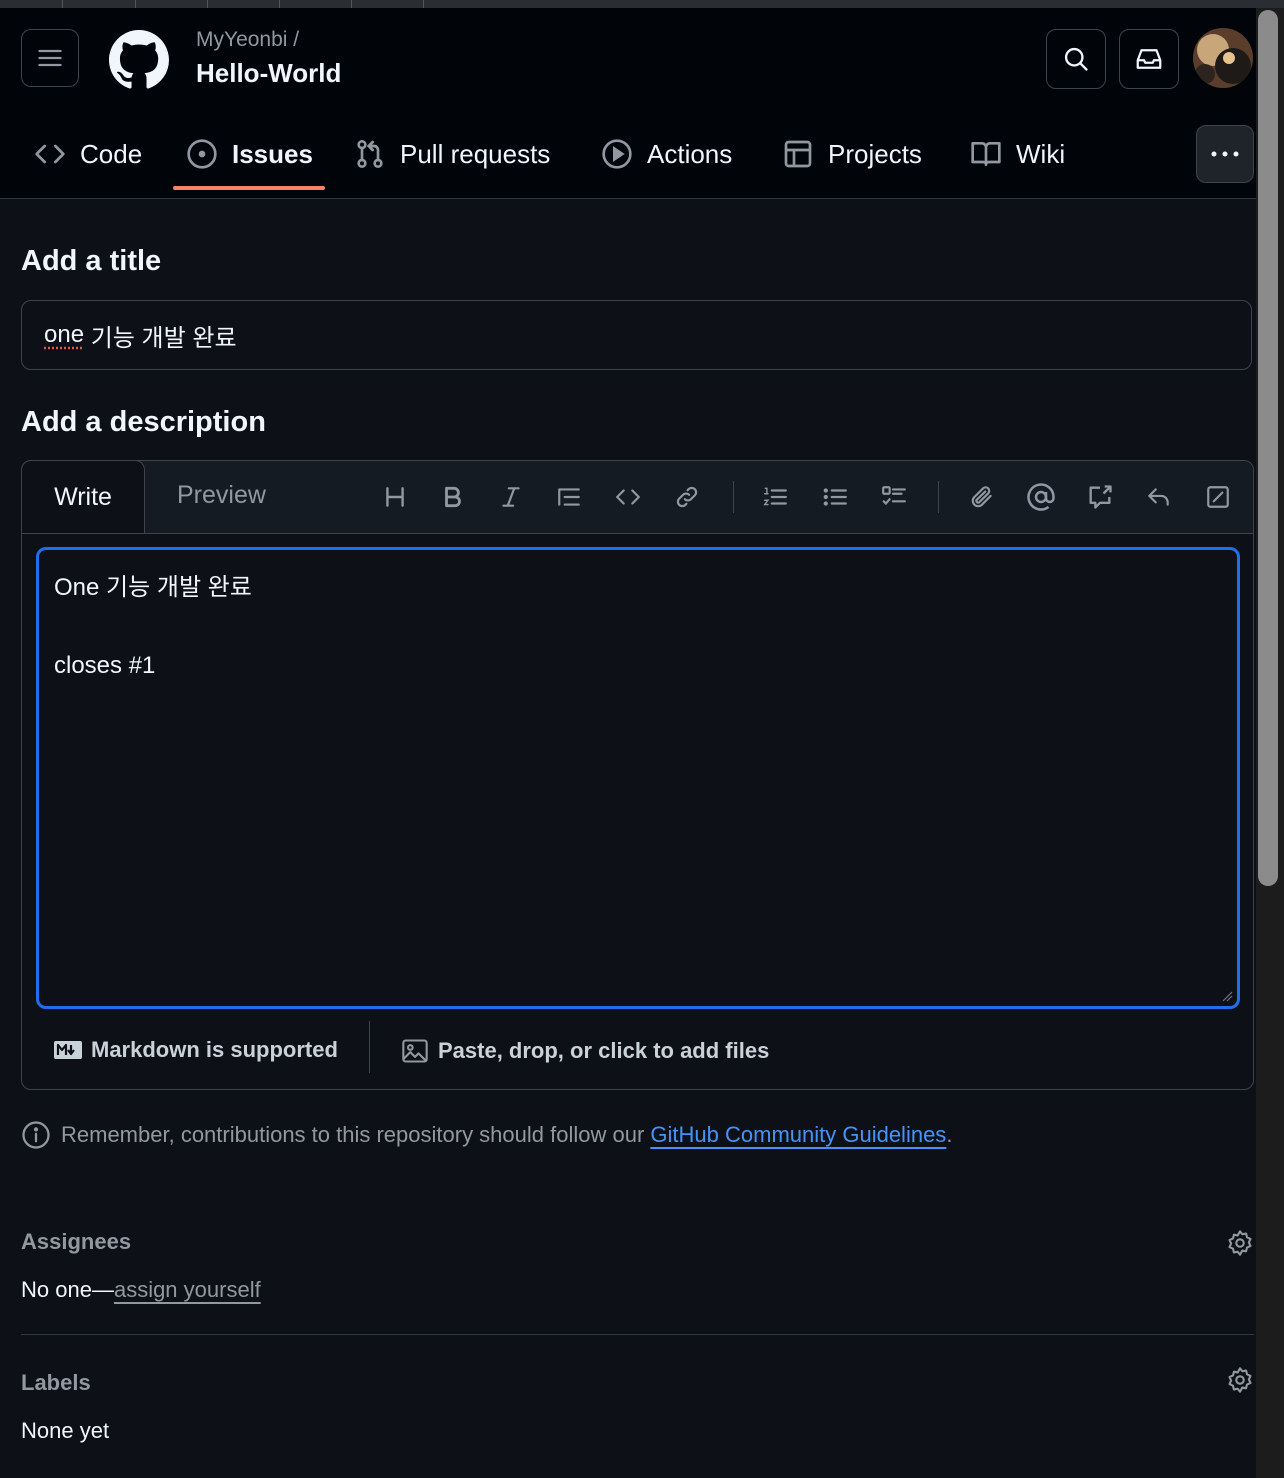  I want to click on link-button, so click(687, 497).